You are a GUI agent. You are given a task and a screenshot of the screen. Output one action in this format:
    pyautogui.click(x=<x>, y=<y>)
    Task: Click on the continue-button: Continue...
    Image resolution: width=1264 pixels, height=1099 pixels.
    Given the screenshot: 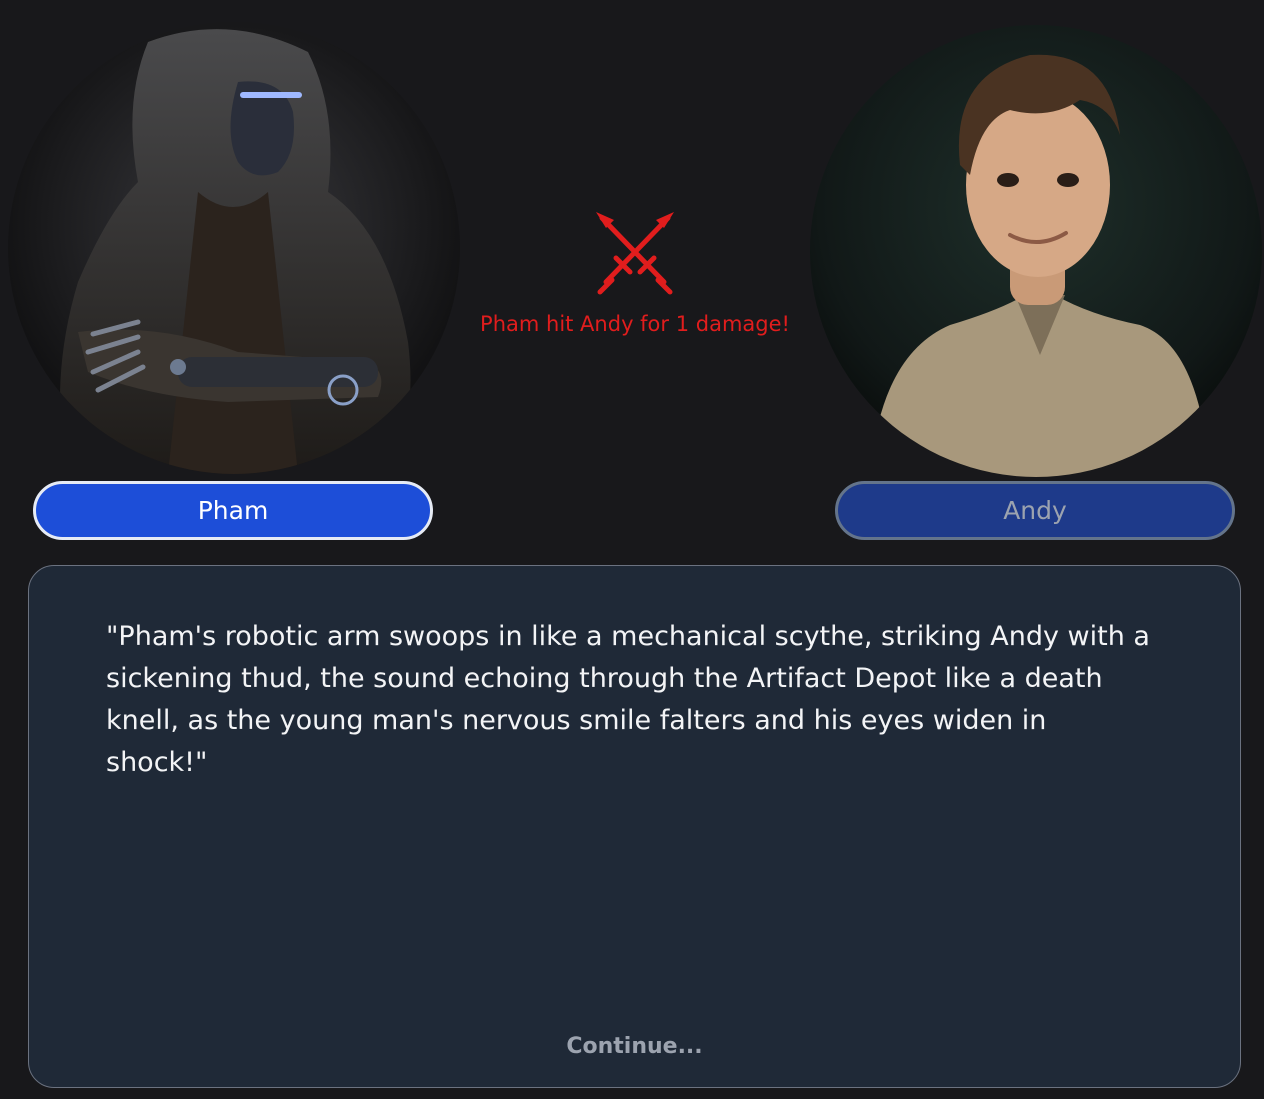 What is the action you would take?
    pyautogui.click(x=634, y=1046)
    